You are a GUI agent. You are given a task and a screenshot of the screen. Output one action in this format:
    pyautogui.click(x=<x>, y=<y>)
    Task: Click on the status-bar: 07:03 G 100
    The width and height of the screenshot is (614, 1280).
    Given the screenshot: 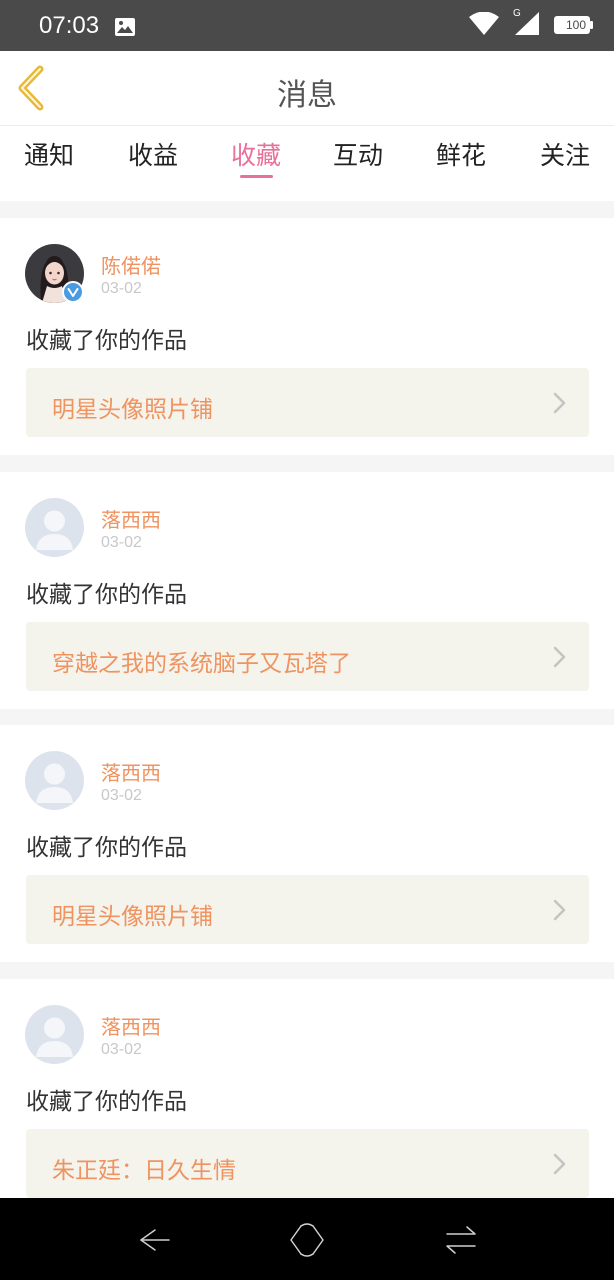 What is the action you would take?
    pyautogui.click(x=307, y=25)
    